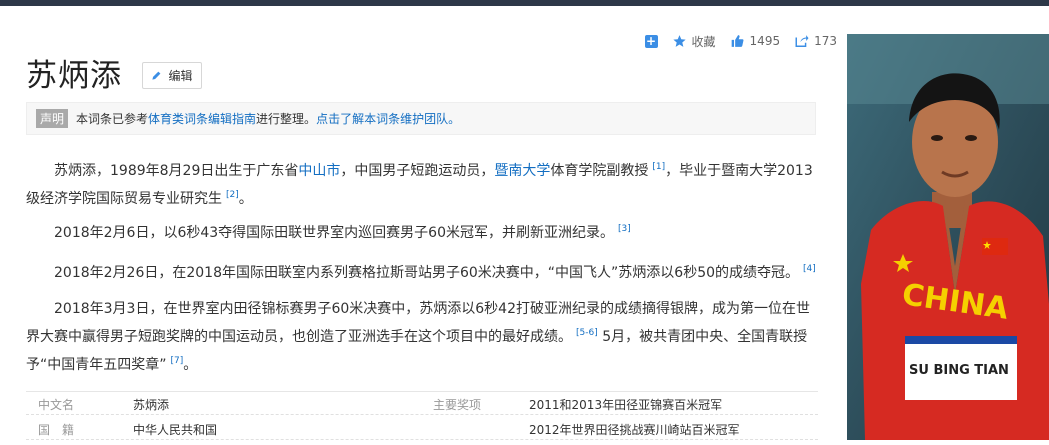 This screenshot has height=445, width=1049. I want to click on top-bar, so click(524, 3).